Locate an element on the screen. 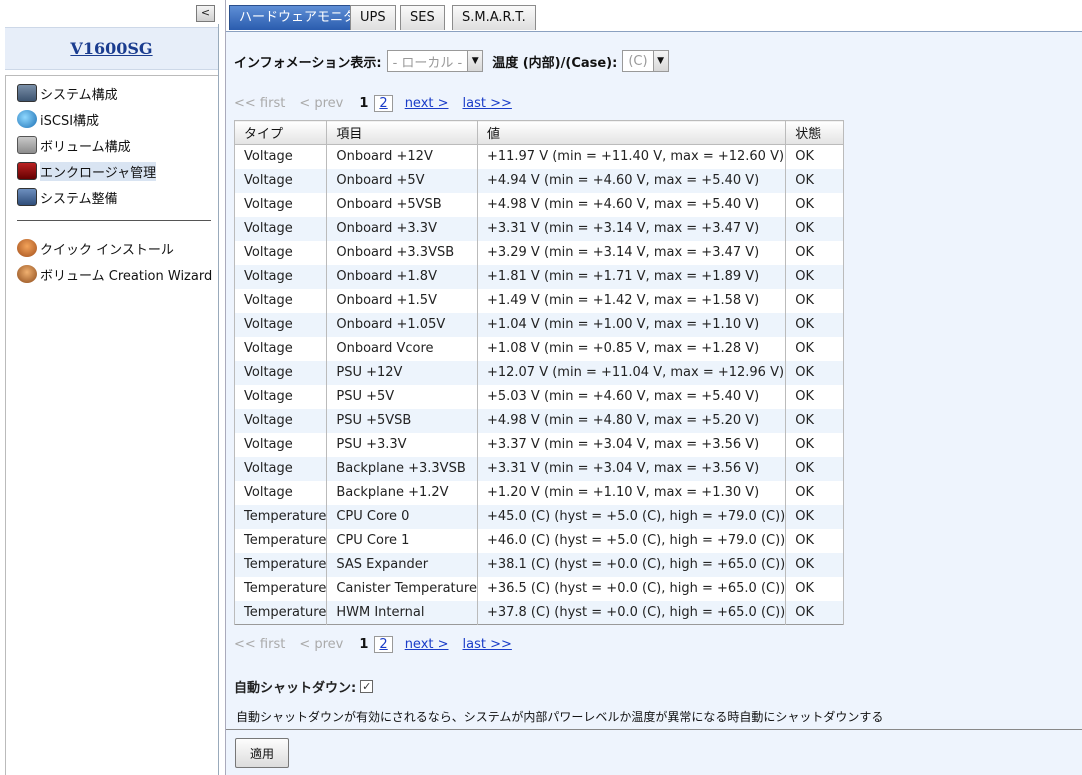 The image size is (1082, 775). tab-ses: SES is located at coordinates (422, 17).